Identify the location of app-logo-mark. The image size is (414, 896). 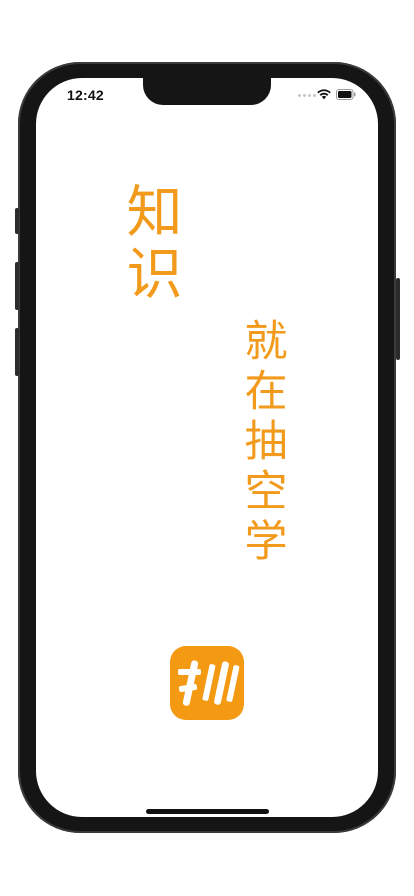
(209, 683).